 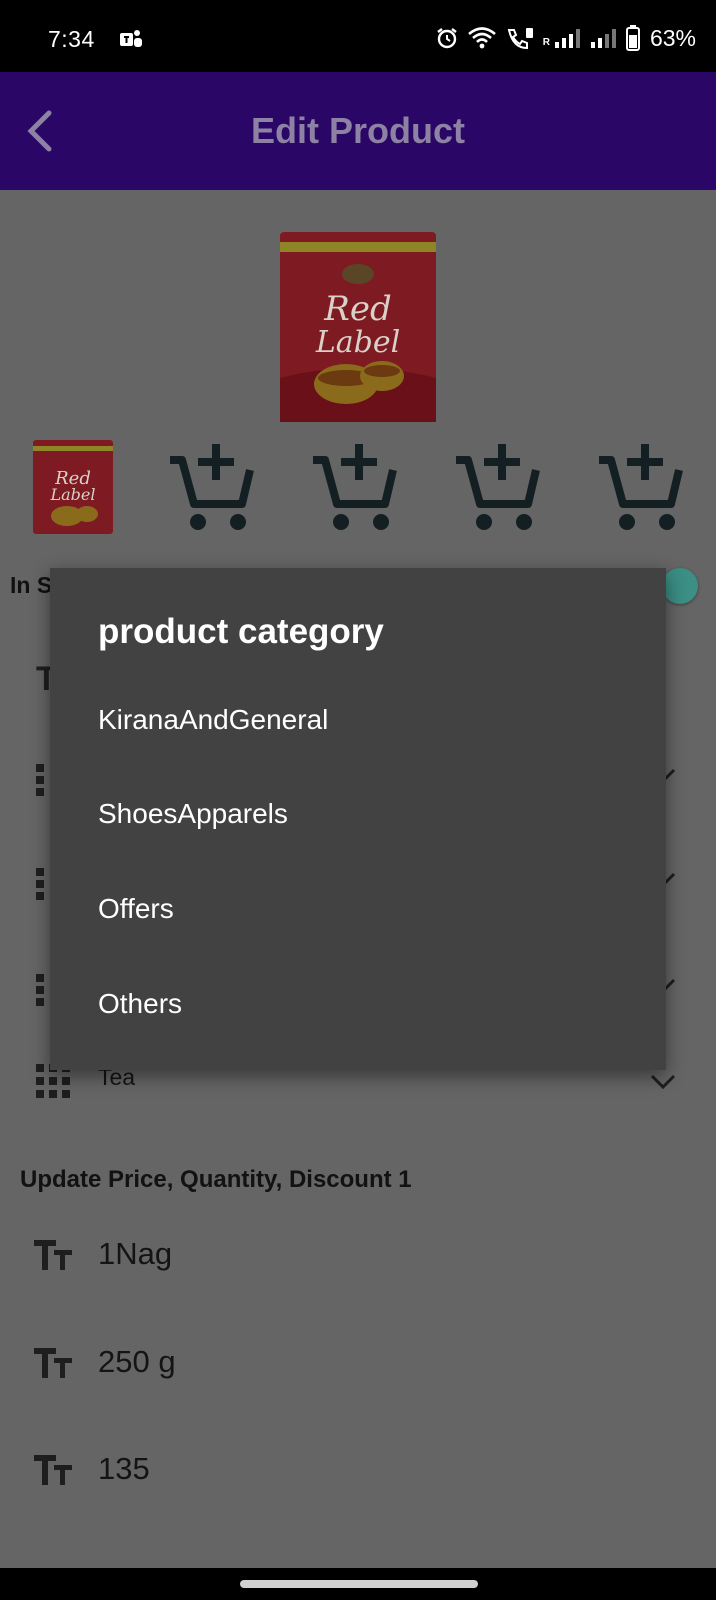 I want to click on price-input: 135, so click(x=358, y=1471).